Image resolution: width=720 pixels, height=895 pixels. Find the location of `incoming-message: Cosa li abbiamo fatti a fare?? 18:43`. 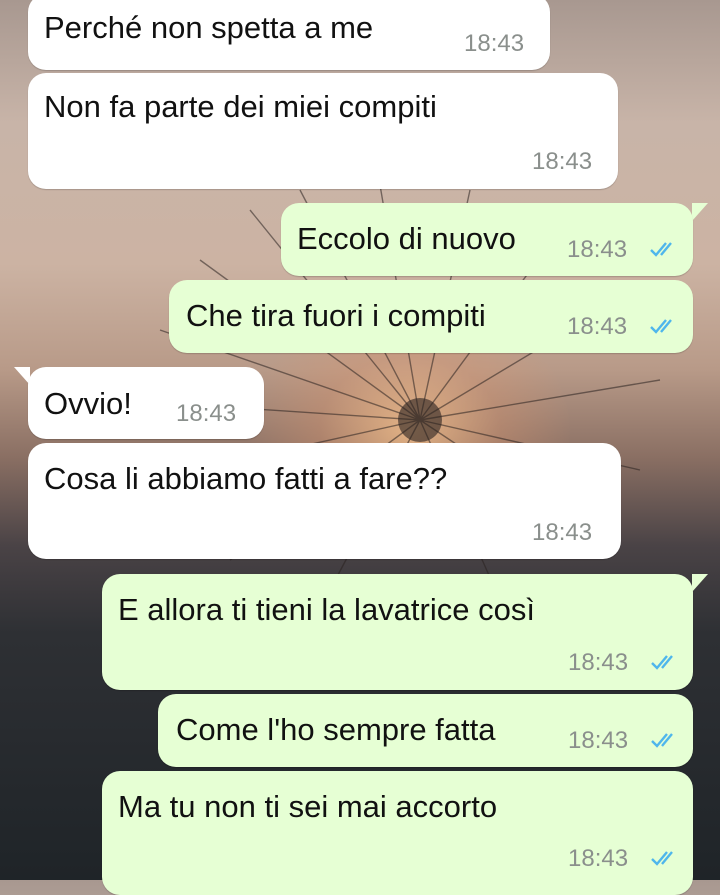

incoming-message: Cosa li abbiamo fatti a fare?? 18:43 is located at coordinates (324, 501).